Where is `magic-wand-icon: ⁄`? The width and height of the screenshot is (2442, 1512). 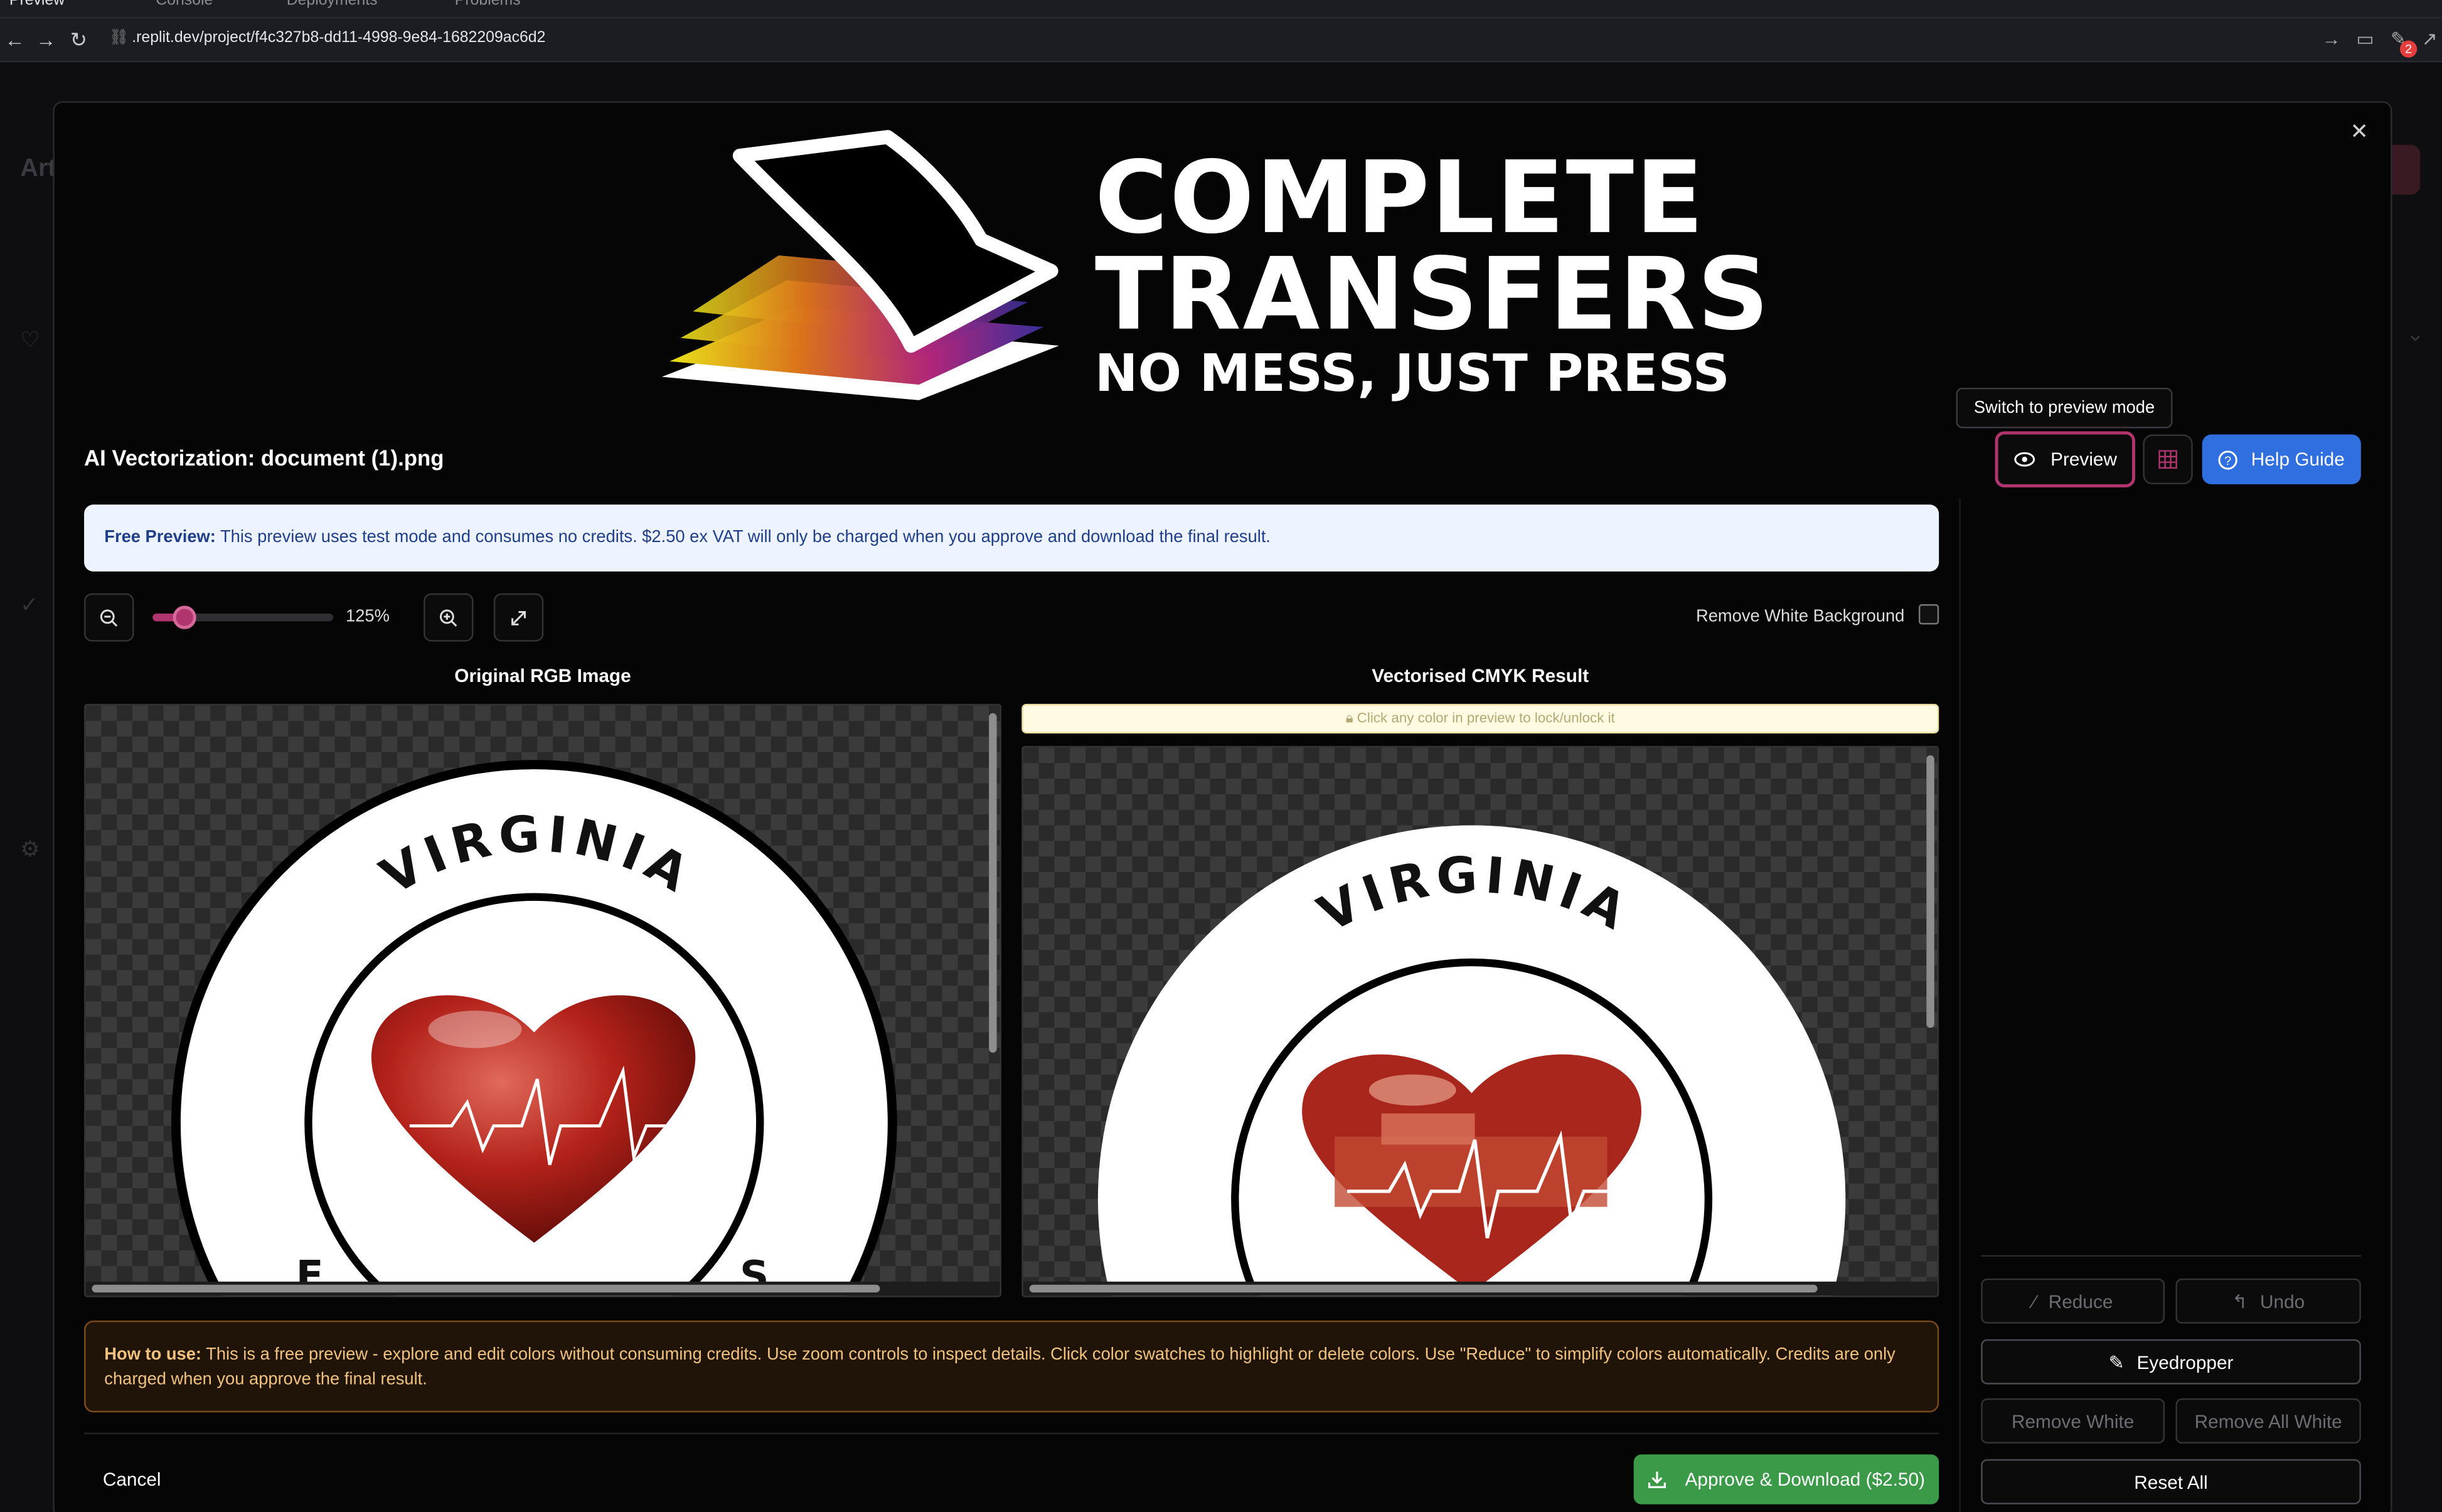 magic-wand-icon: ⁄ is located at coordinates (2034, 1301).